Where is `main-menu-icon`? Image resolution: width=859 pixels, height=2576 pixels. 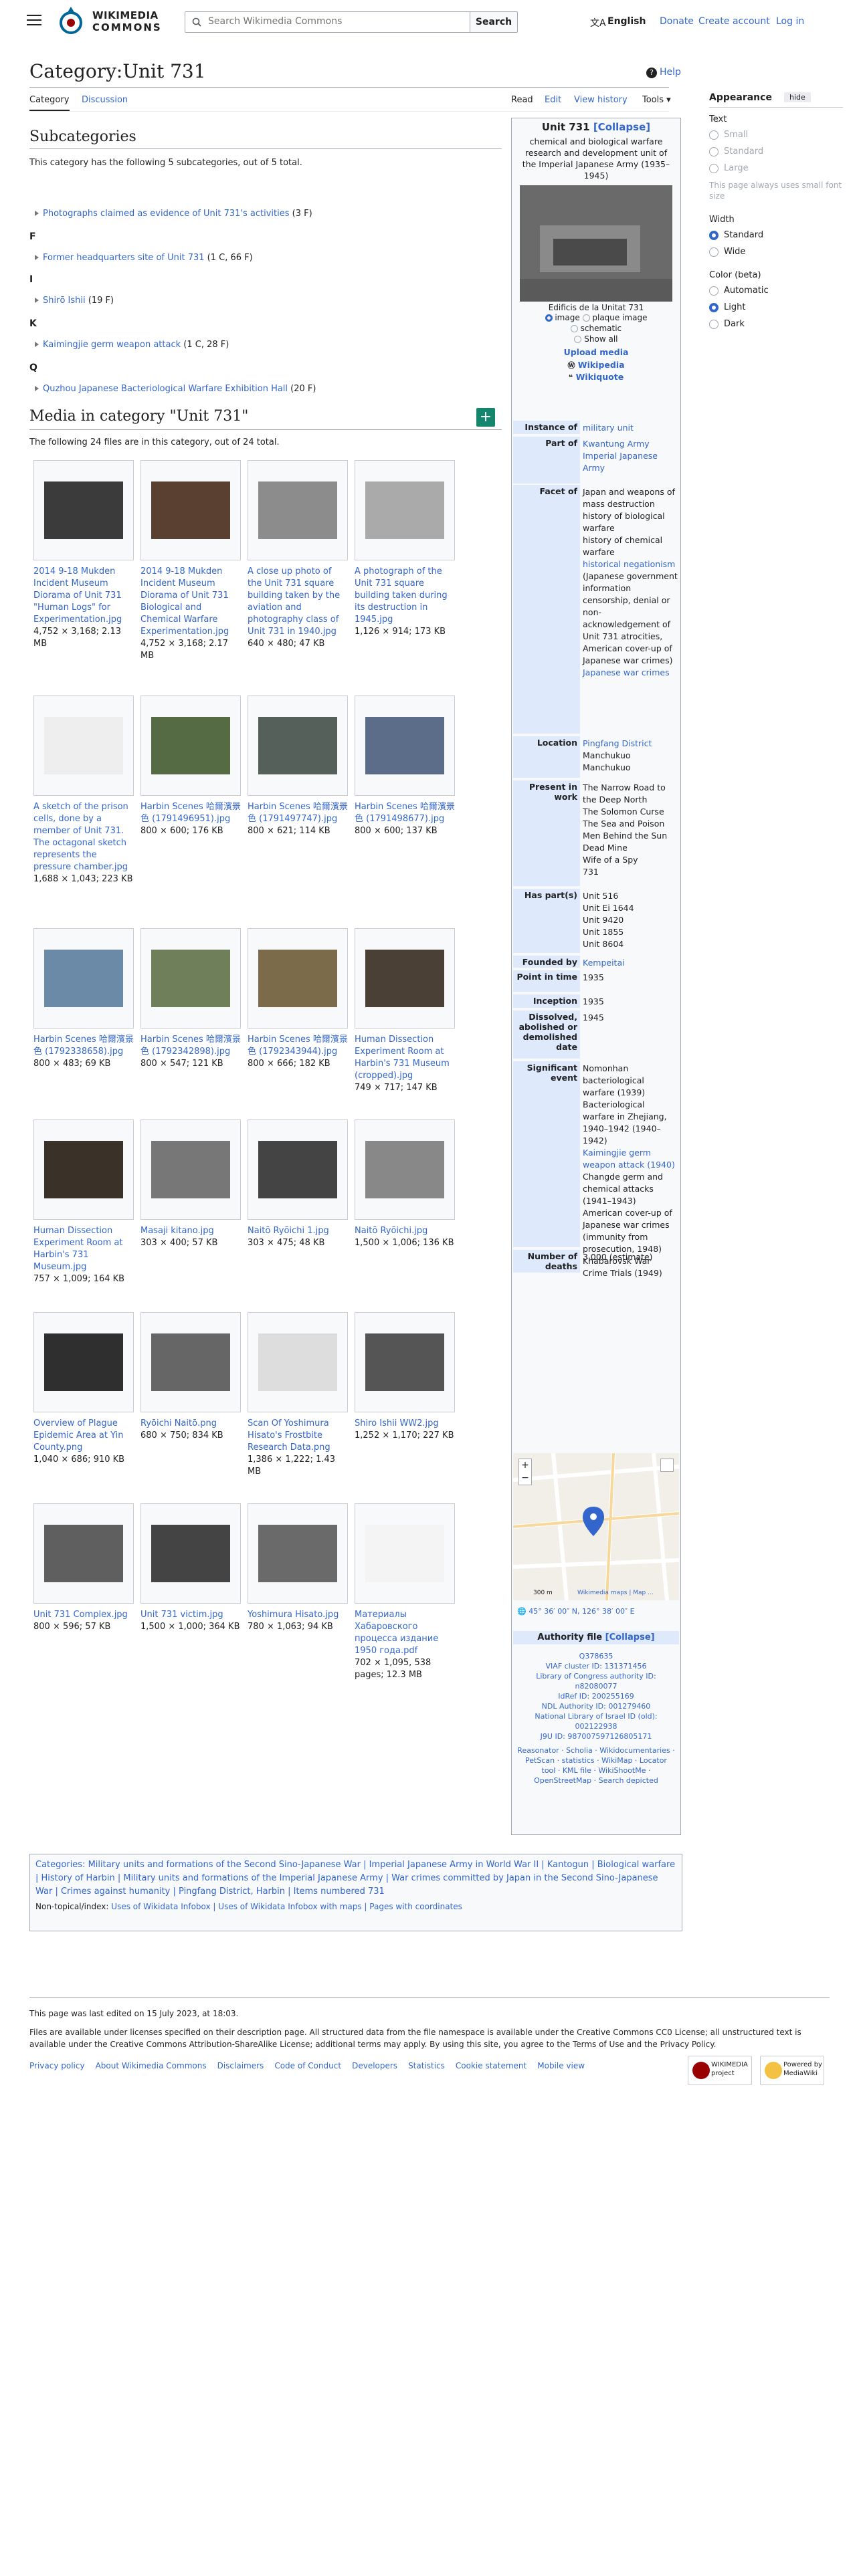
main-menu-icon is located at coordinates (34, 20).